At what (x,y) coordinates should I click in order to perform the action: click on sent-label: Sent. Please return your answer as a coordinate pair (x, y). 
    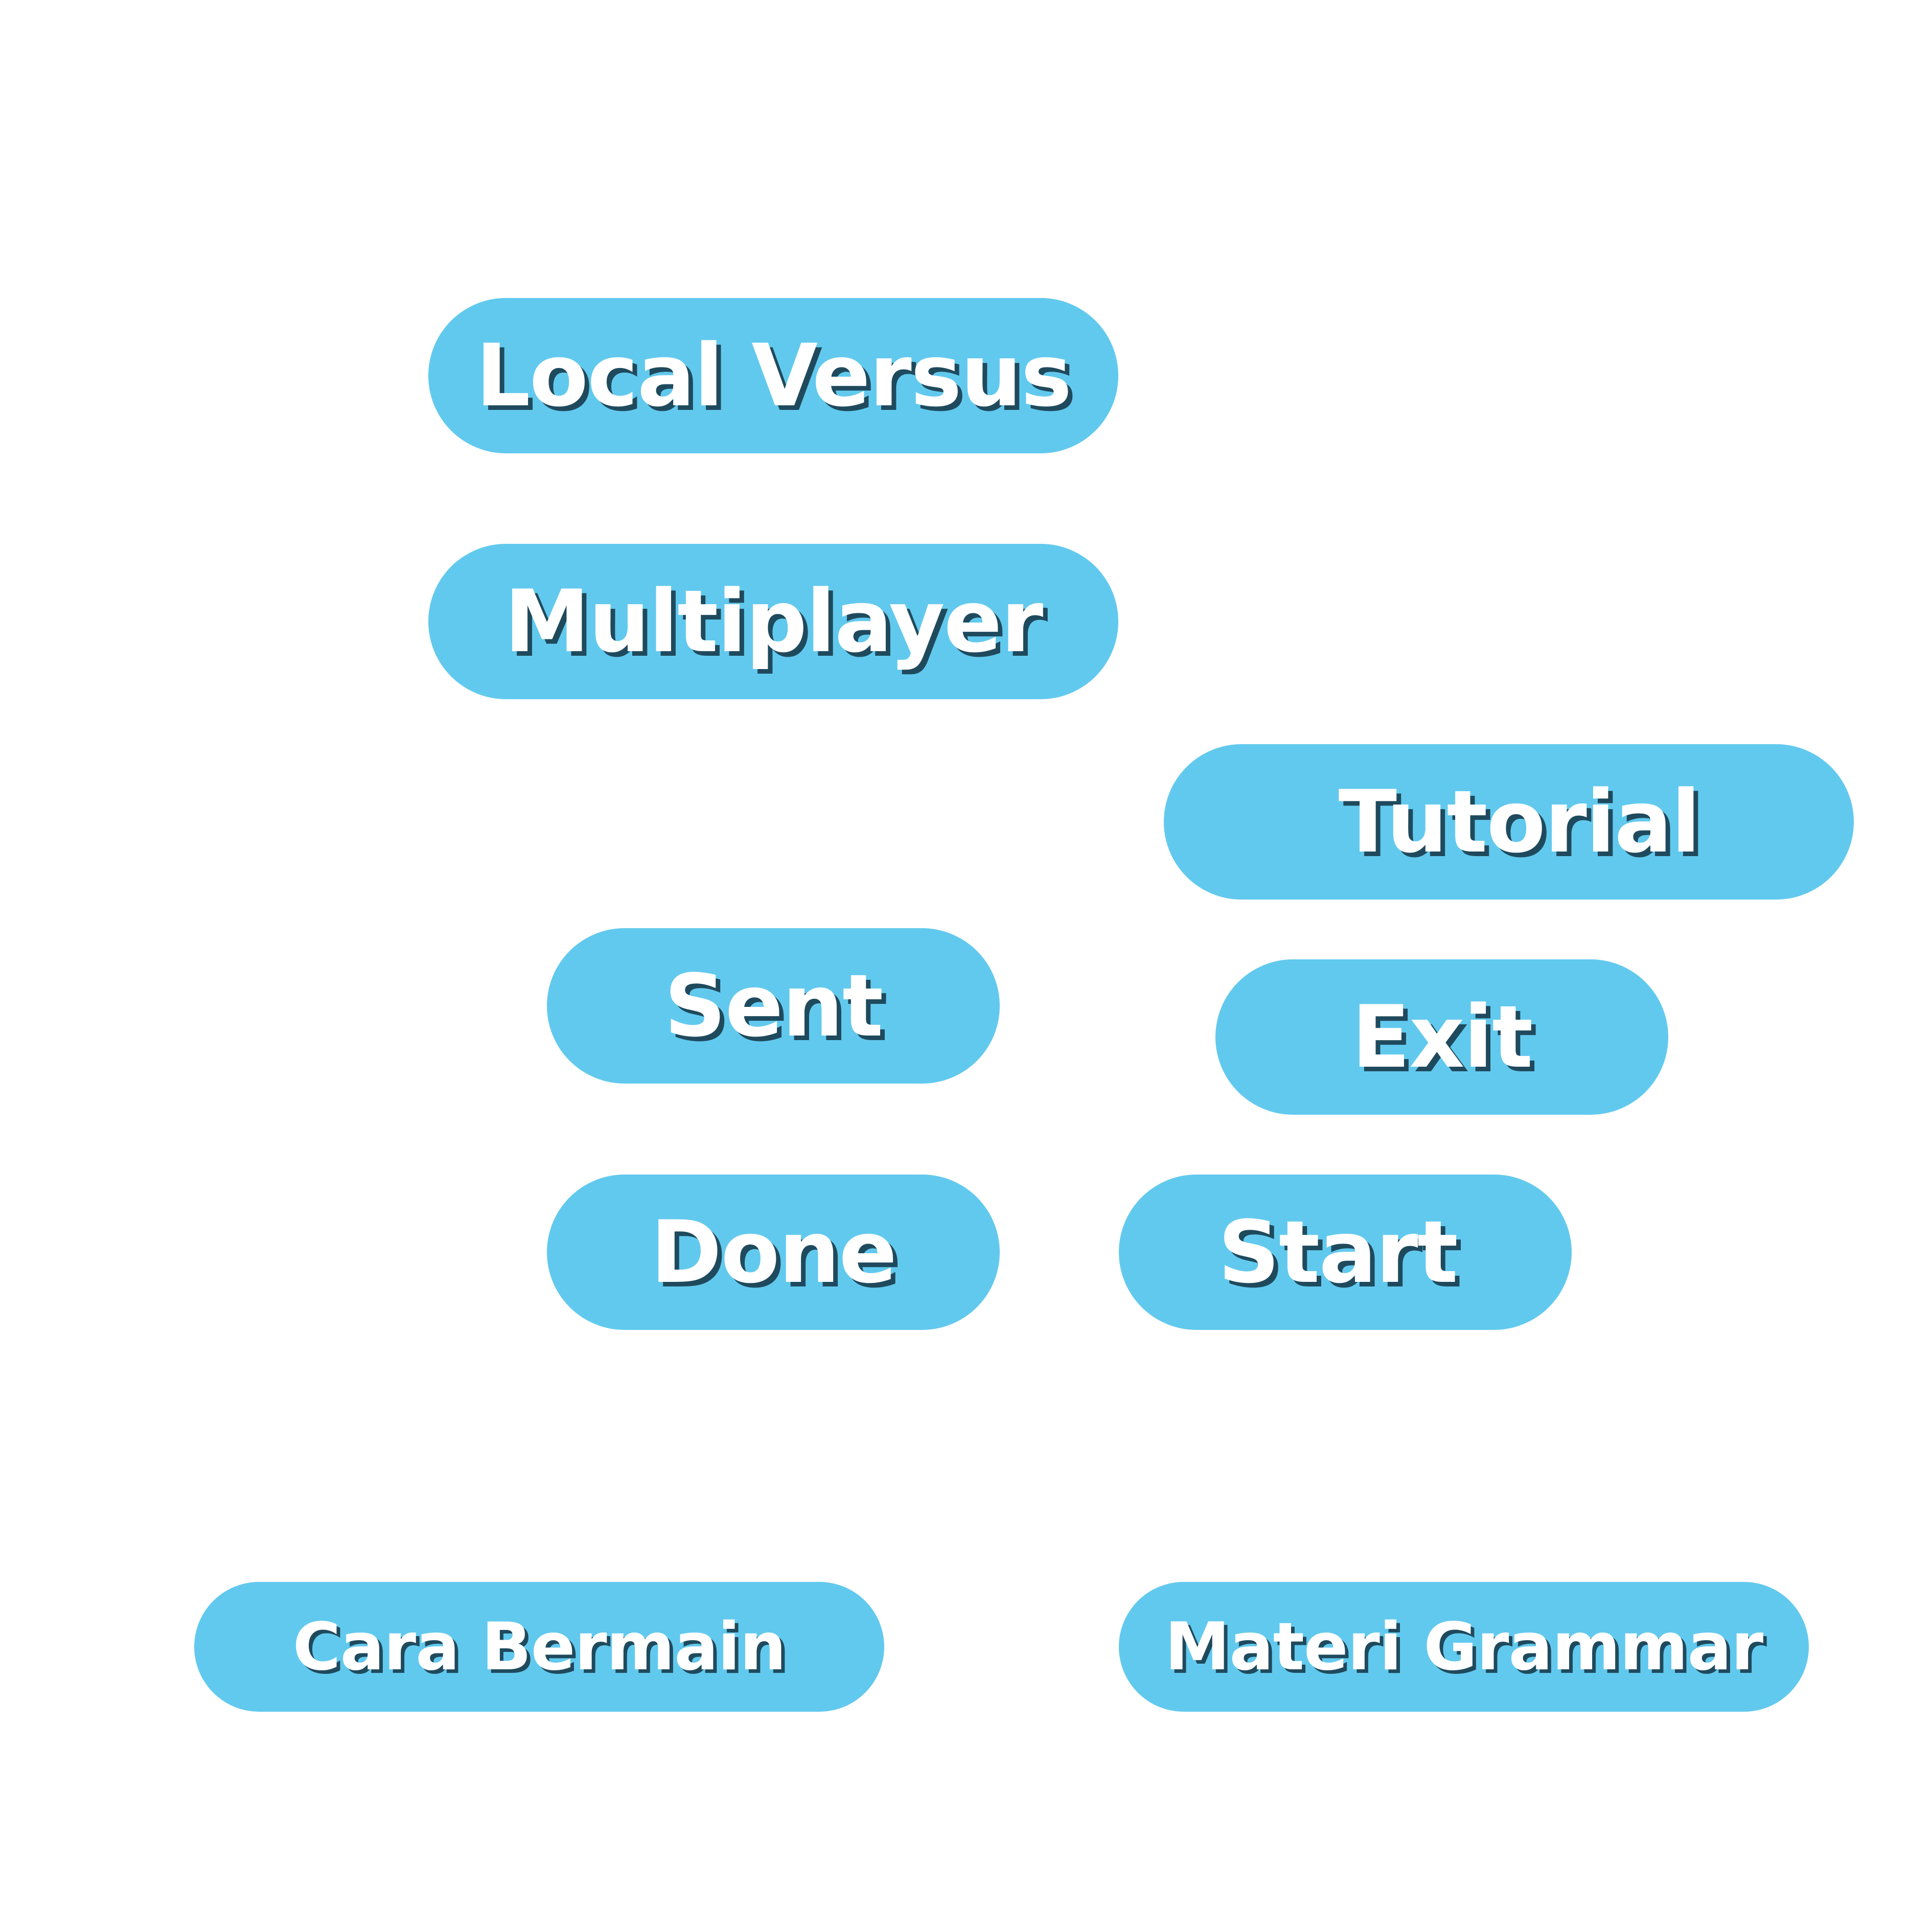
    Looking at the image, I should click on (774, 1006).